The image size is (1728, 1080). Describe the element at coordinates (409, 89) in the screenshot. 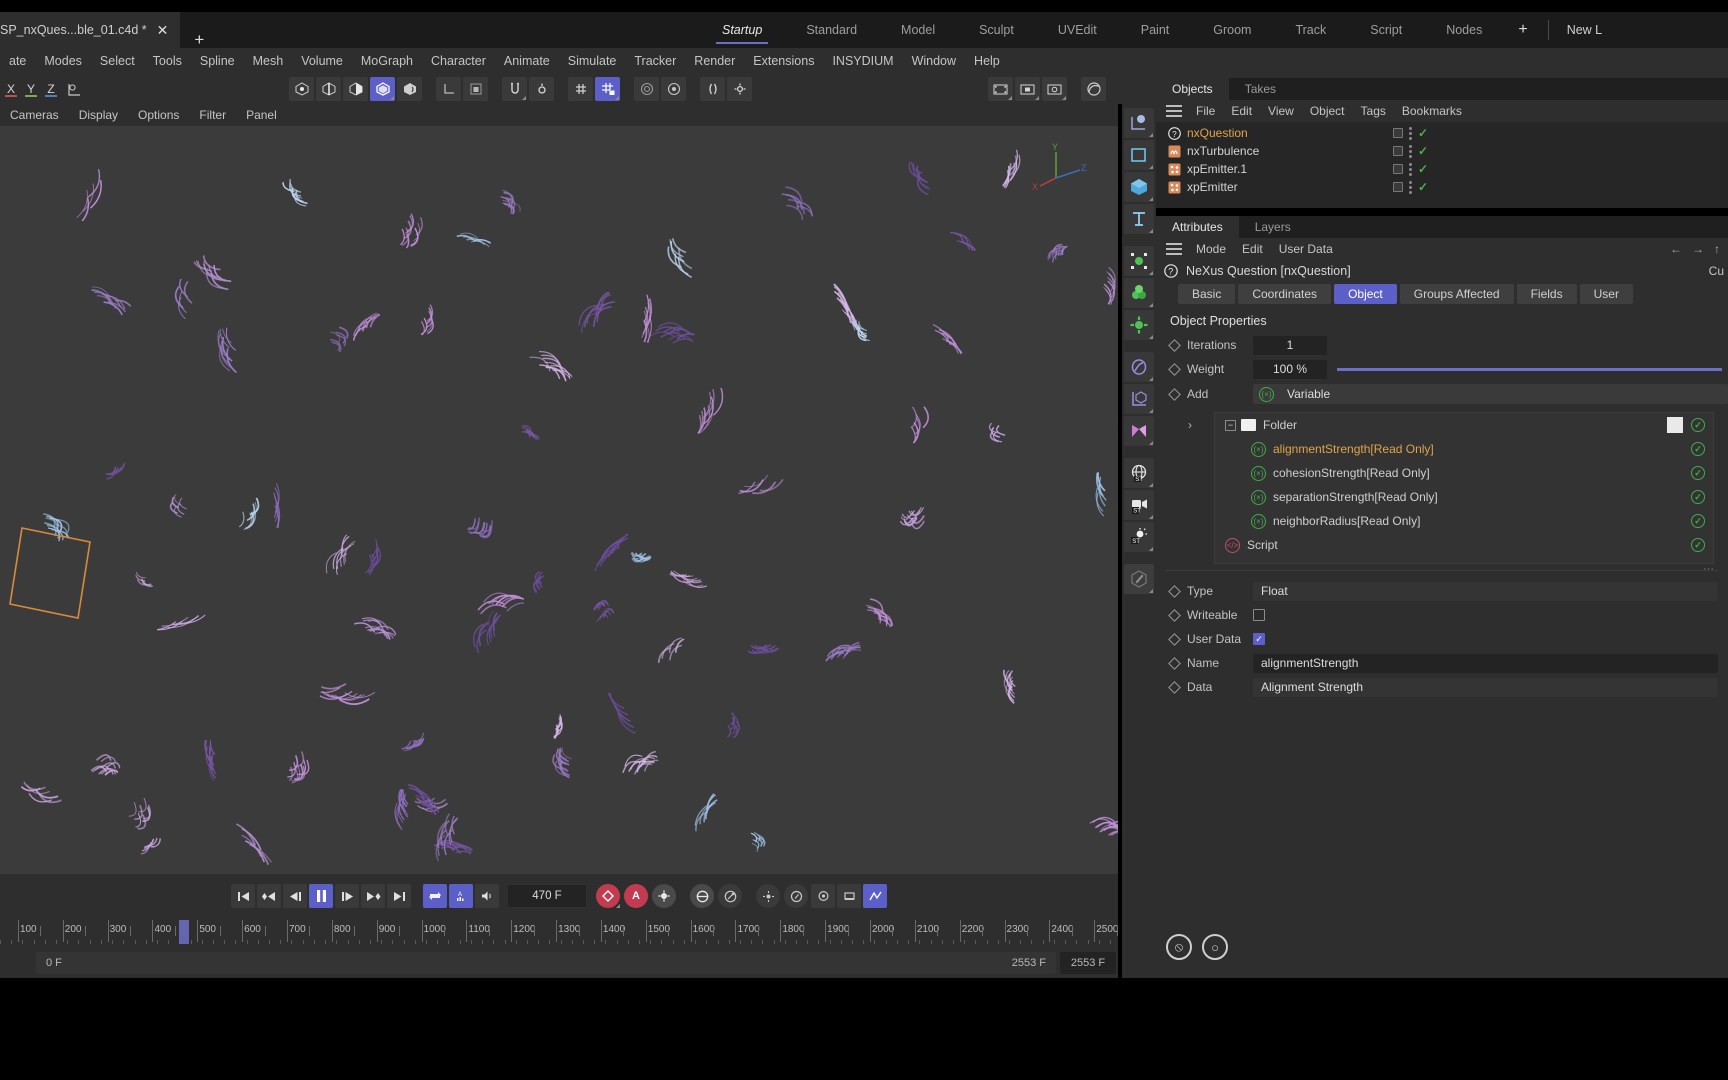

I see `texture-mode-button` at that location.